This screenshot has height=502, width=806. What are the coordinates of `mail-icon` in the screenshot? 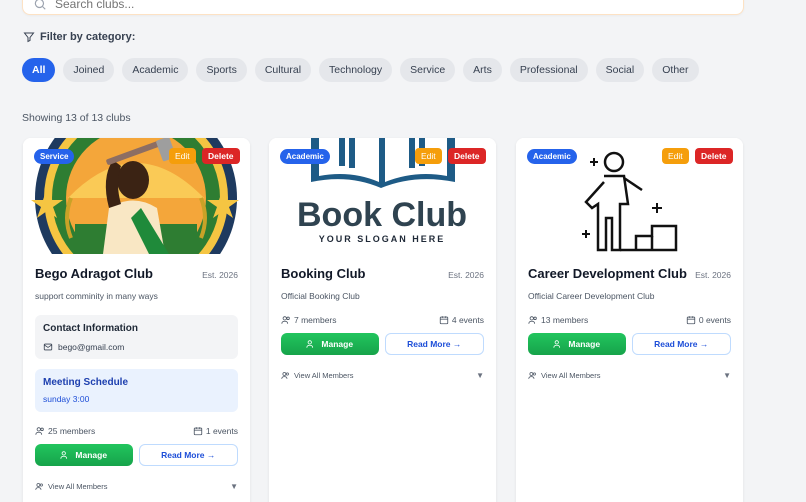 It's located at (48, 347).